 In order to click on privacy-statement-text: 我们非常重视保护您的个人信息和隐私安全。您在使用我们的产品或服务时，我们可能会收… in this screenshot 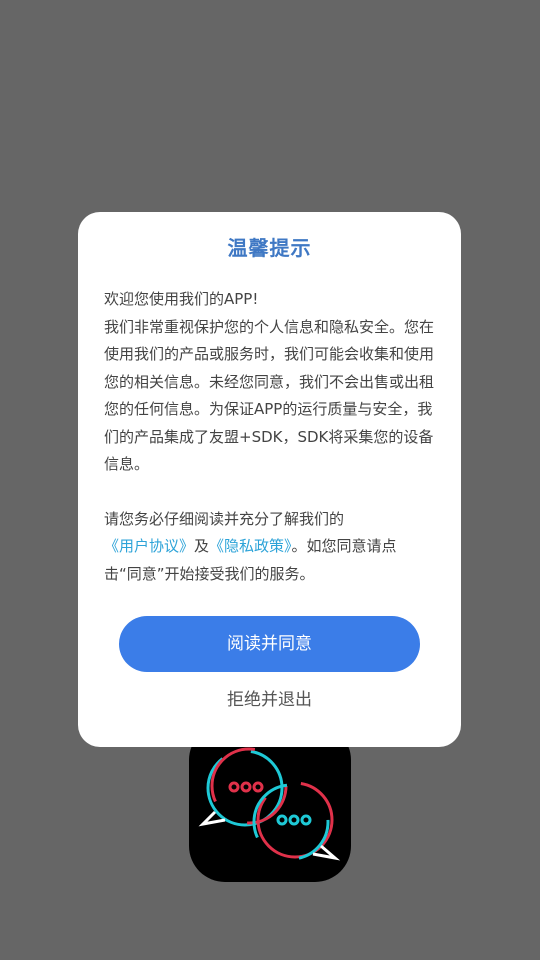, I will do `click(269, 395)`.